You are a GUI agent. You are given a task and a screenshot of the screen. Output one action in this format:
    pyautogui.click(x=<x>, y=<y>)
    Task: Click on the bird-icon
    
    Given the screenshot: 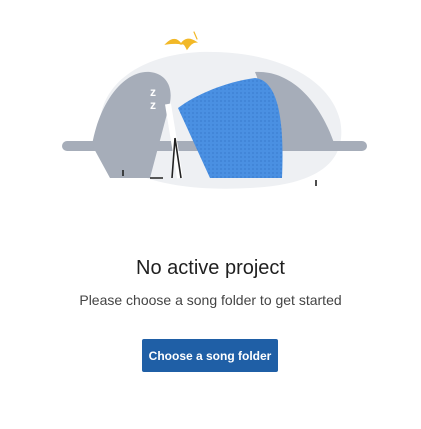 What is the action you would take?
    pyautogui.click(x=181, y=41)
    